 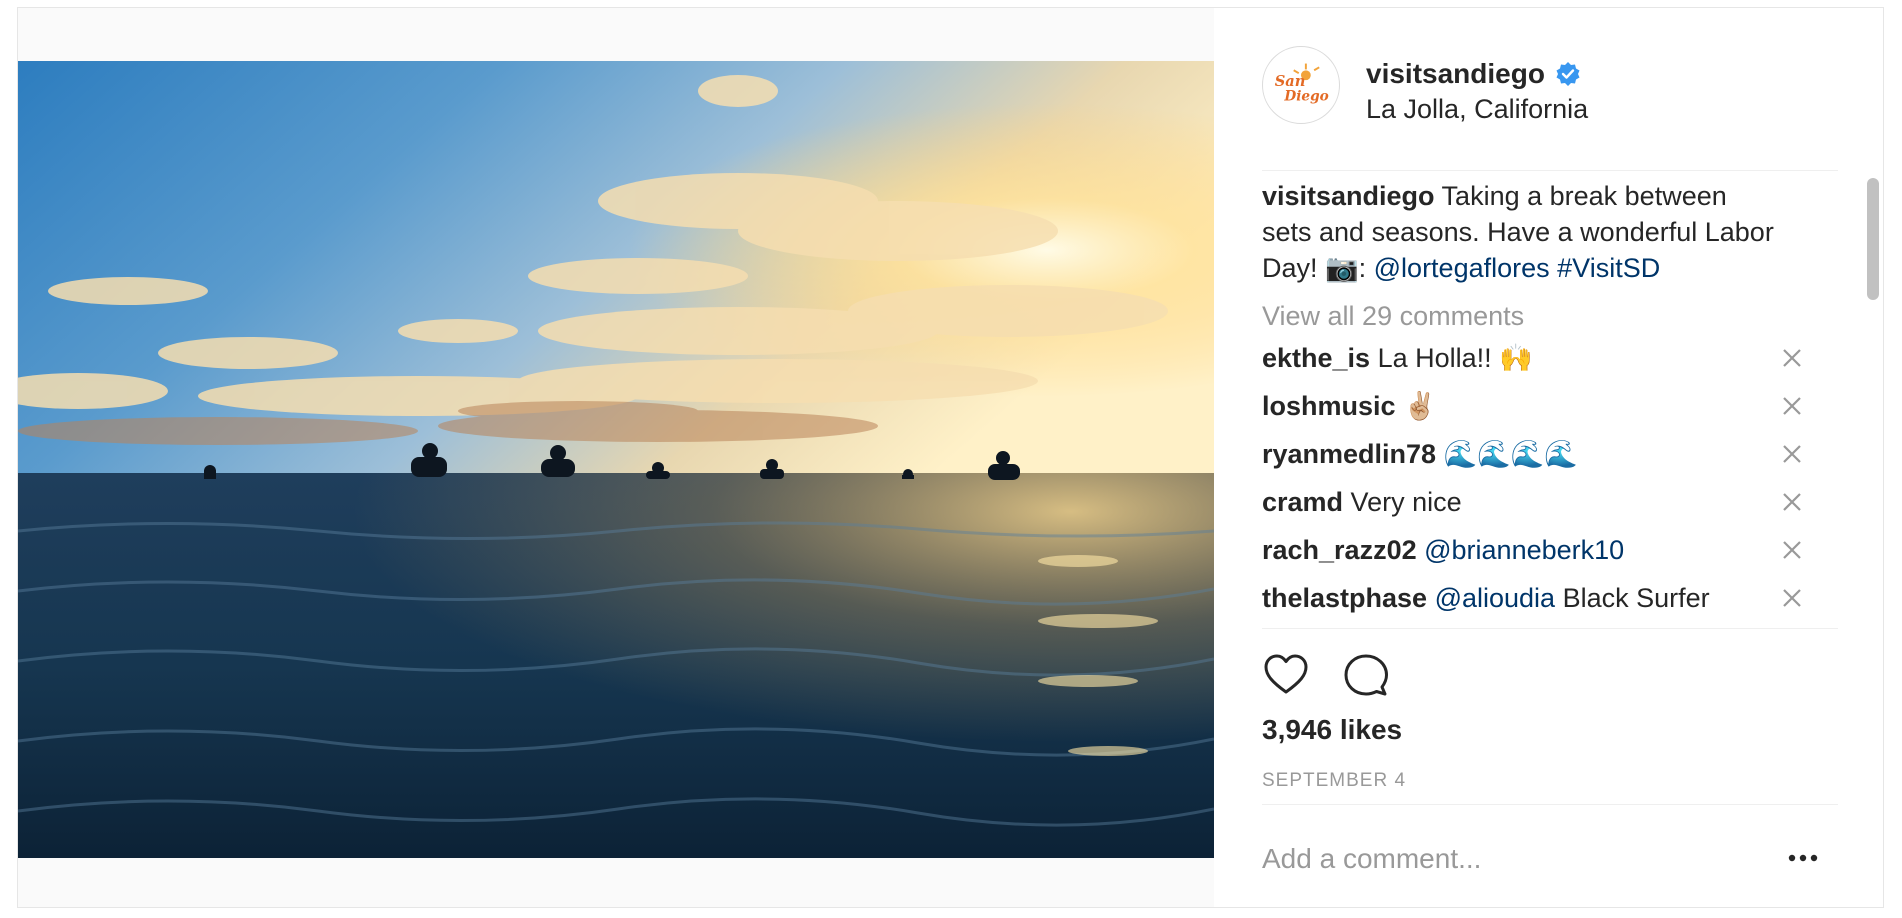 I want to click on comments-scrollbar-thumb, so click(x=1873, y=239).